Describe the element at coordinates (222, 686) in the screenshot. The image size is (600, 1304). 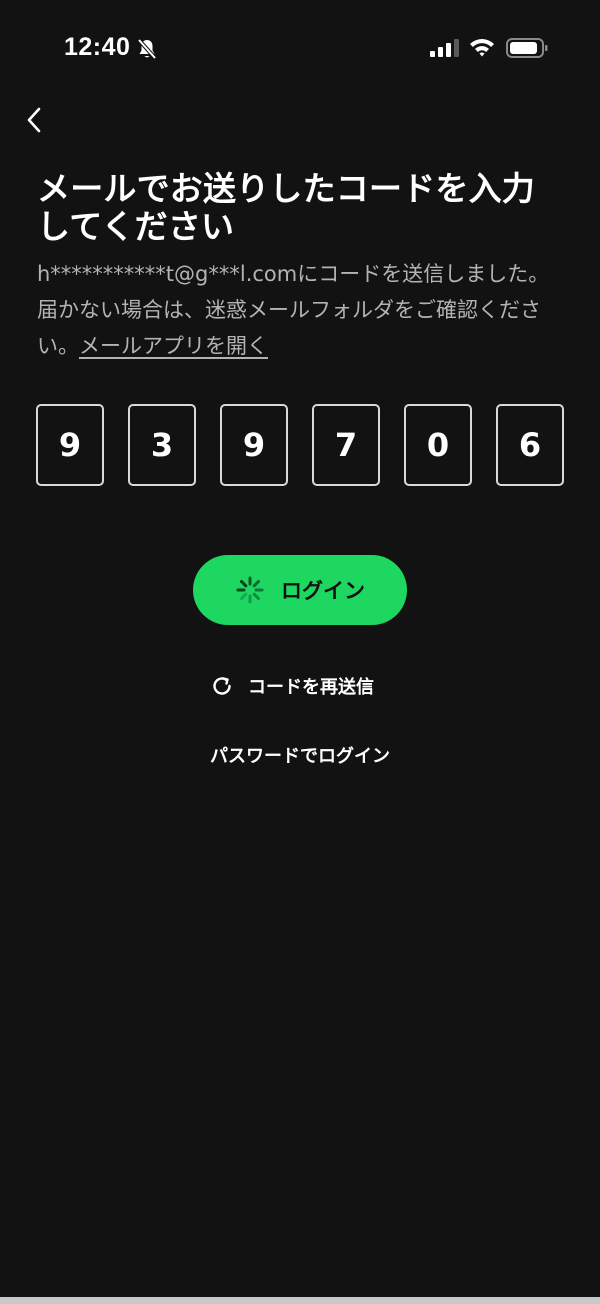
I see `refresh-icon` at that location.